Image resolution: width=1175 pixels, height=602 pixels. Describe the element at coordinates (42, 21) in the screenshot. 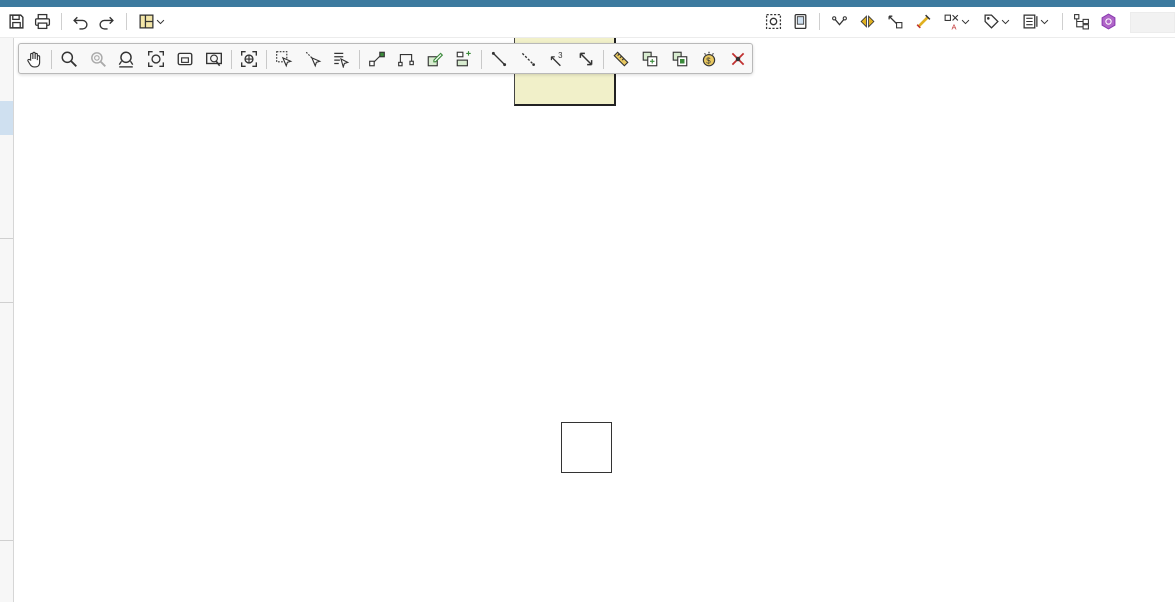

I see `print-icon` at that location.